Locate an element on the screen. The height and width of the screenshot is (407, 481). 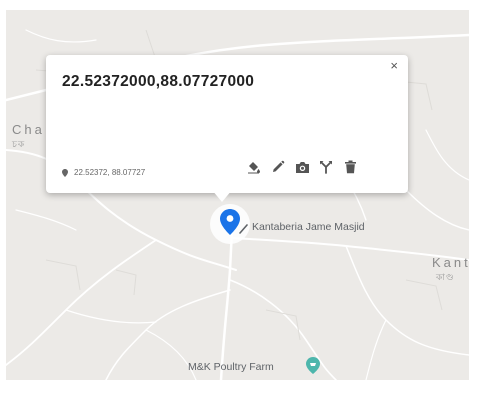
route-icon is located at coordinates (326, 167).